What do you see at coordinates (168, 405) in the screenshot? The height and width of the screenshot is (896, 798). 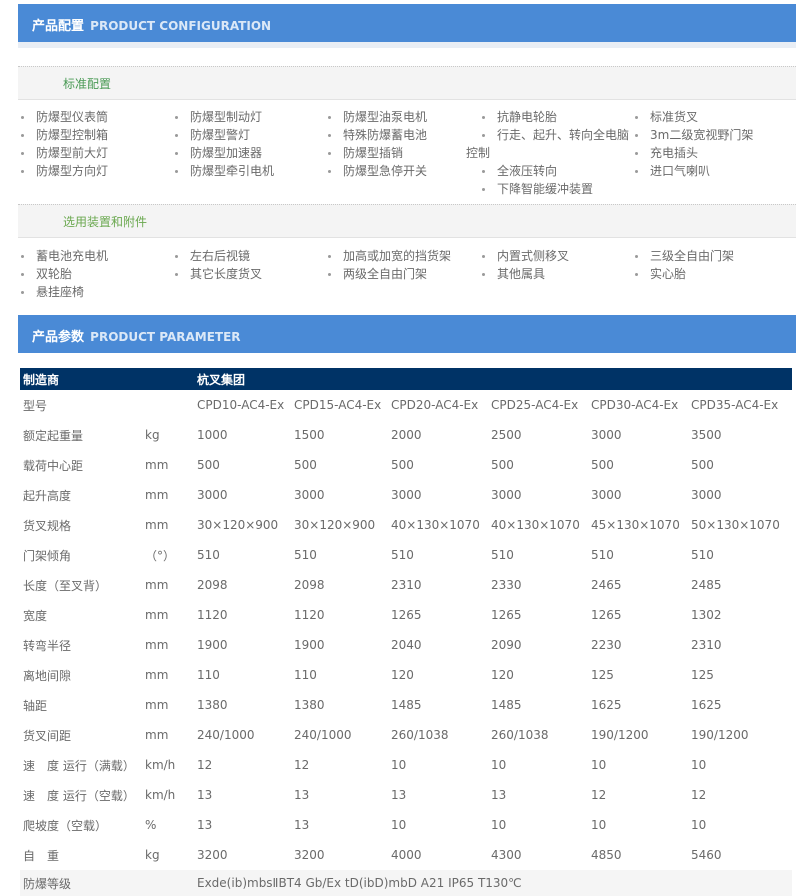 I see `param-unit` at bounding box center [168, 405].